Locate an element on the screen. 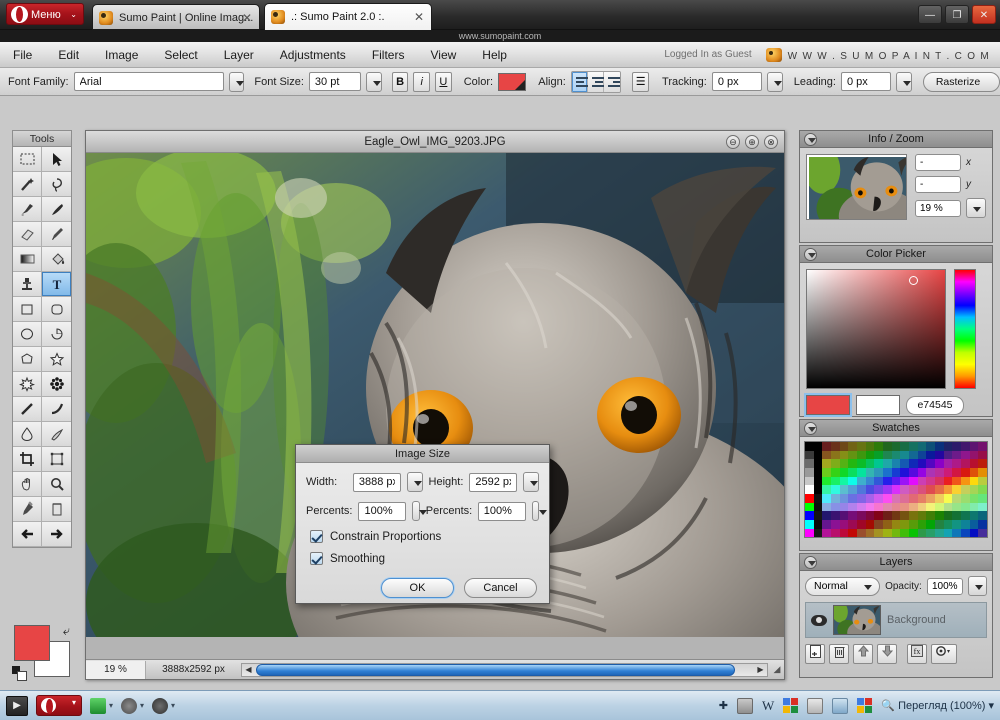  minimize-button: — is located at coordinates (930, 14).